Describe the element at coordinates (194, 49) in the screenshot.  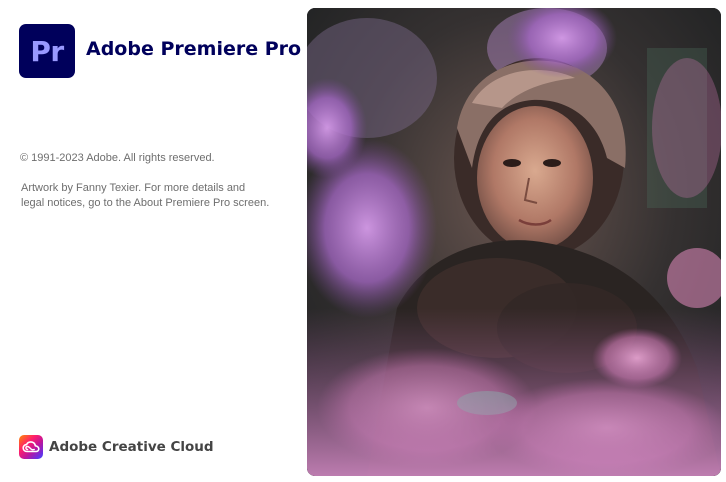
I see `app-title: Adobe Premiere Pro` at that location.